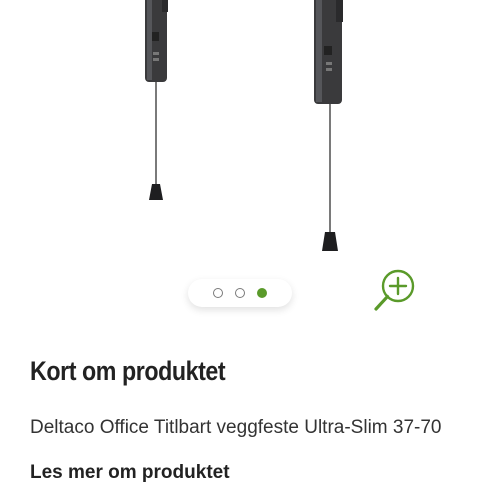 The width and height of the screenshot is (480, 484). I want to click on carousel-pagination, so click(240, 293).